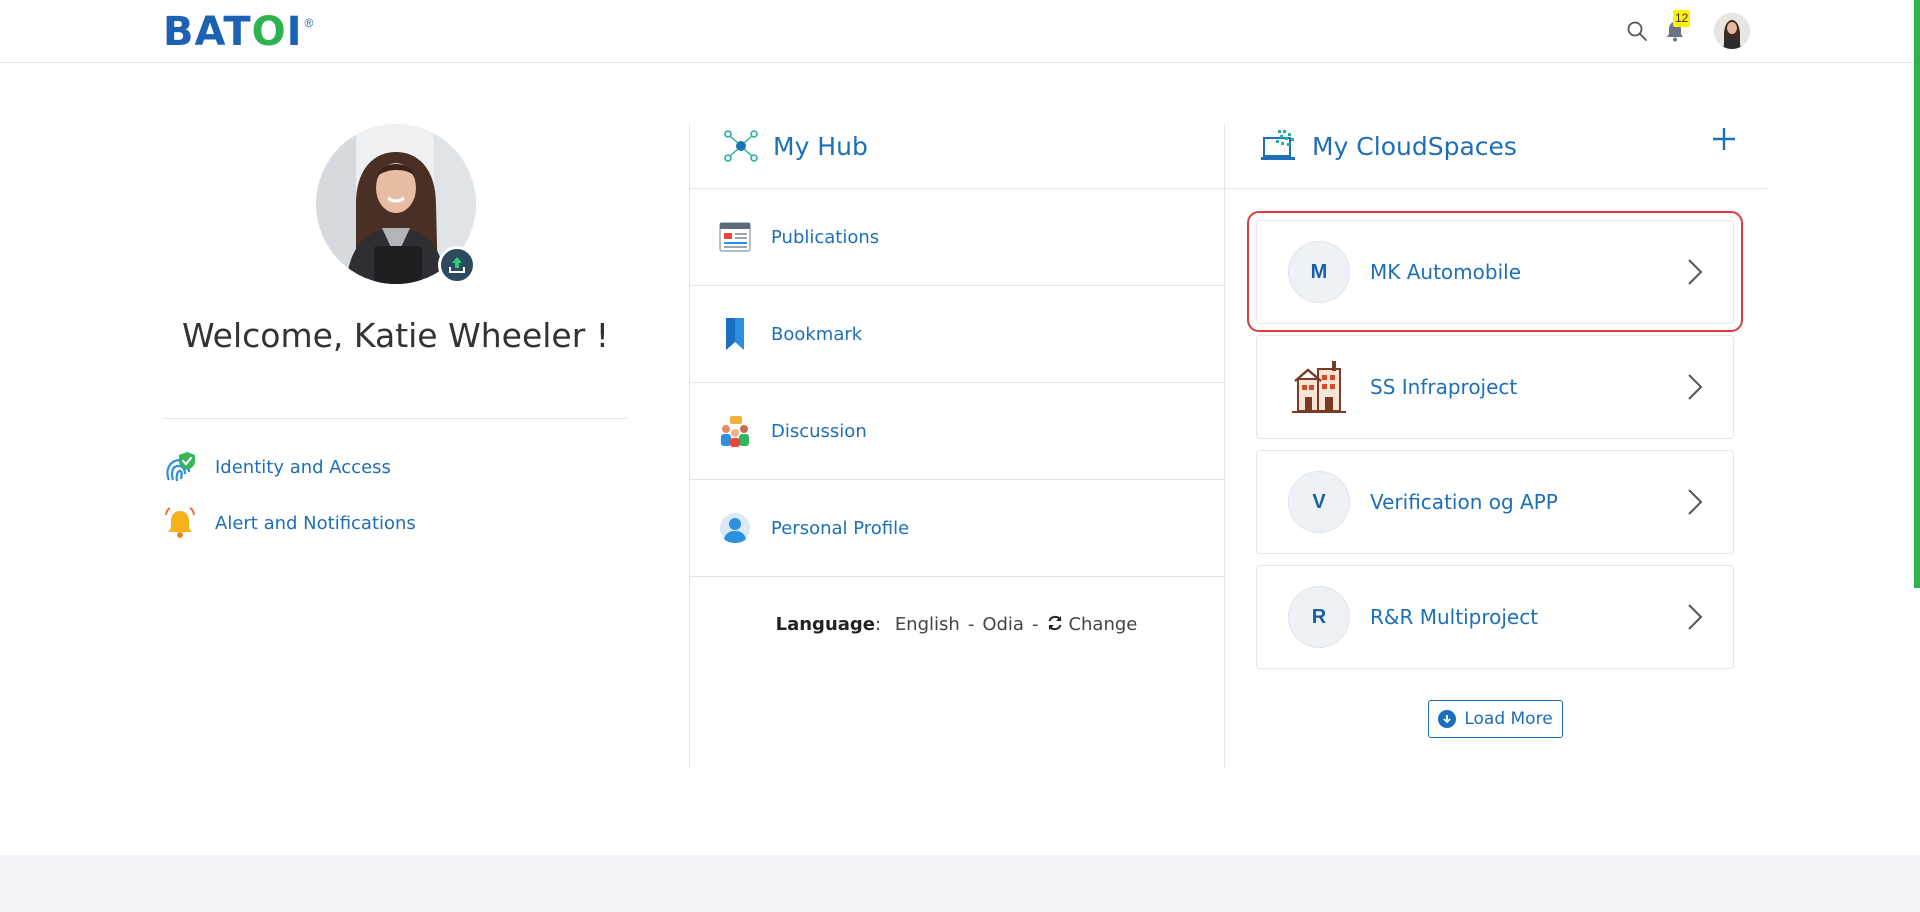 This screenshot has height=912, width=1920. I want to click on logo-text-end: I, so click(294, 32).